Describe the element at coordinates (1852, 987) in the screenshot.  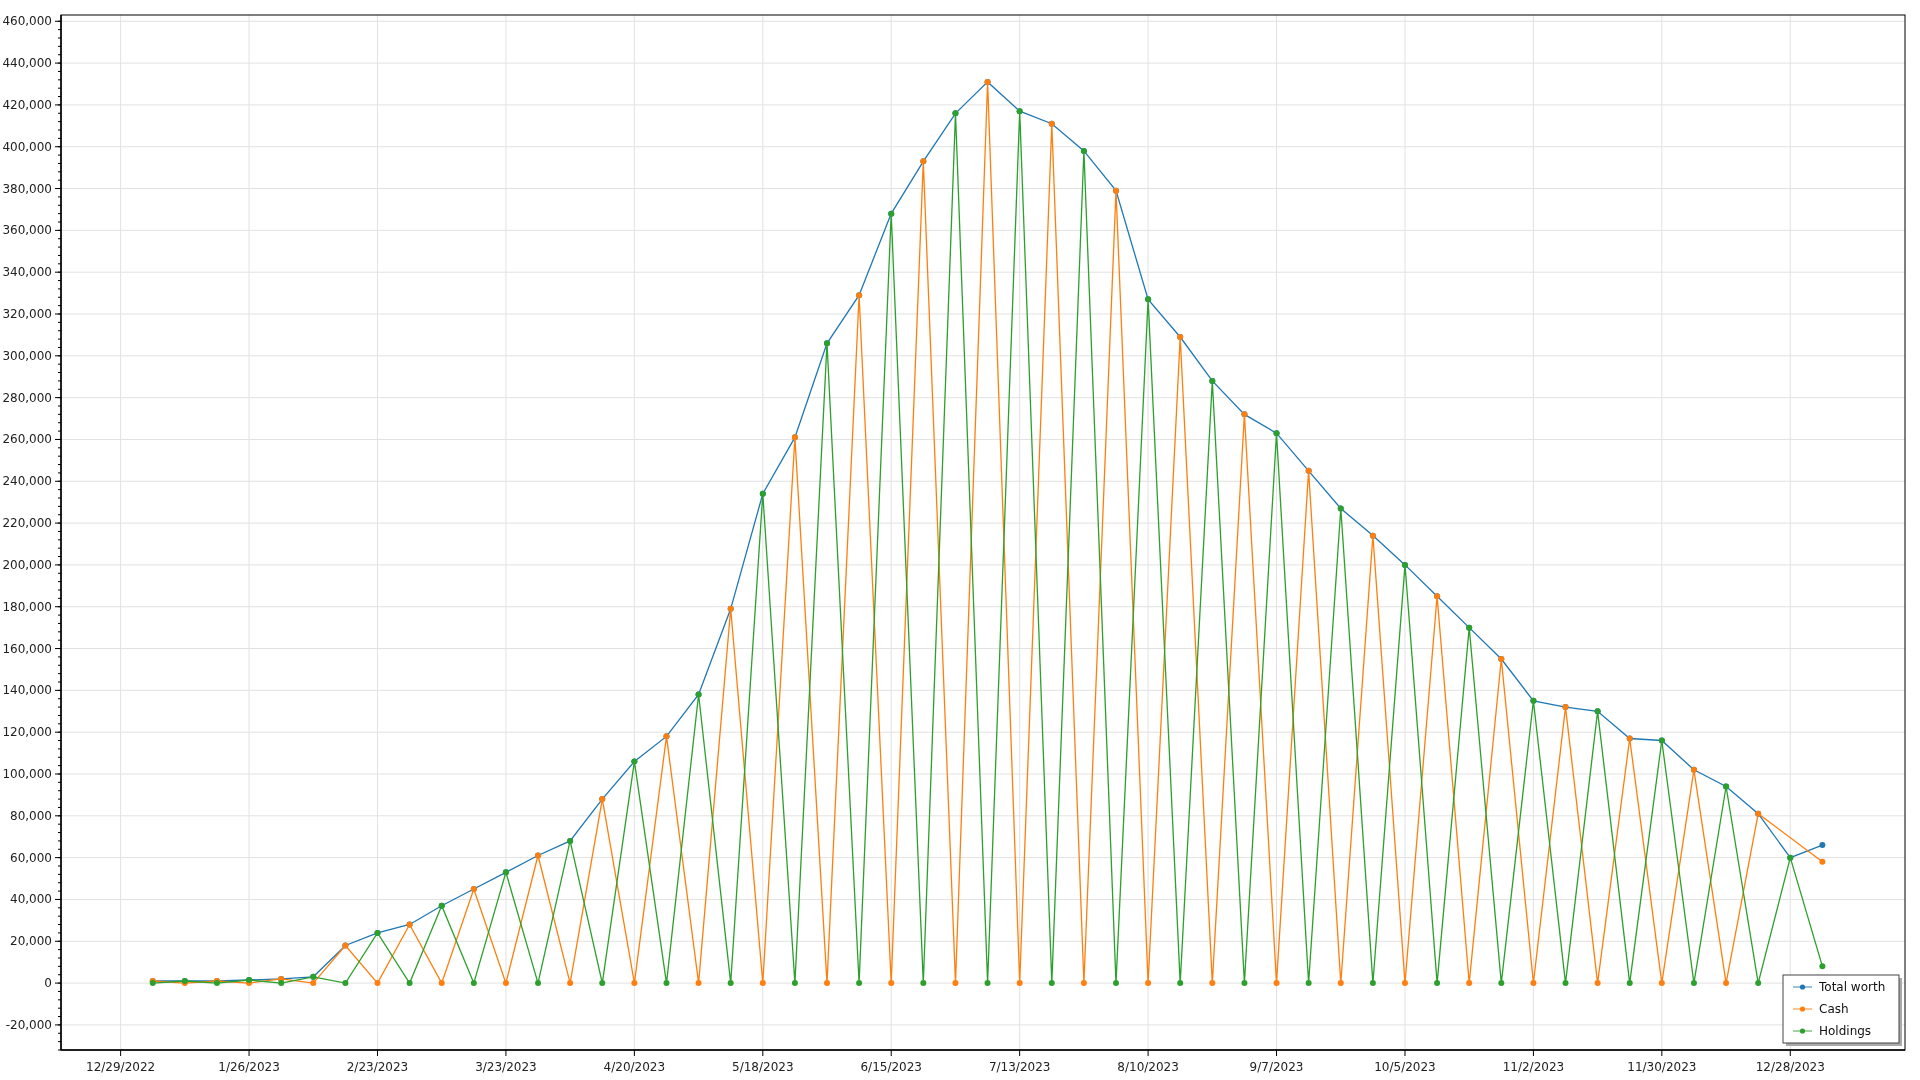
I see `legend-label: Total worth` at that location.